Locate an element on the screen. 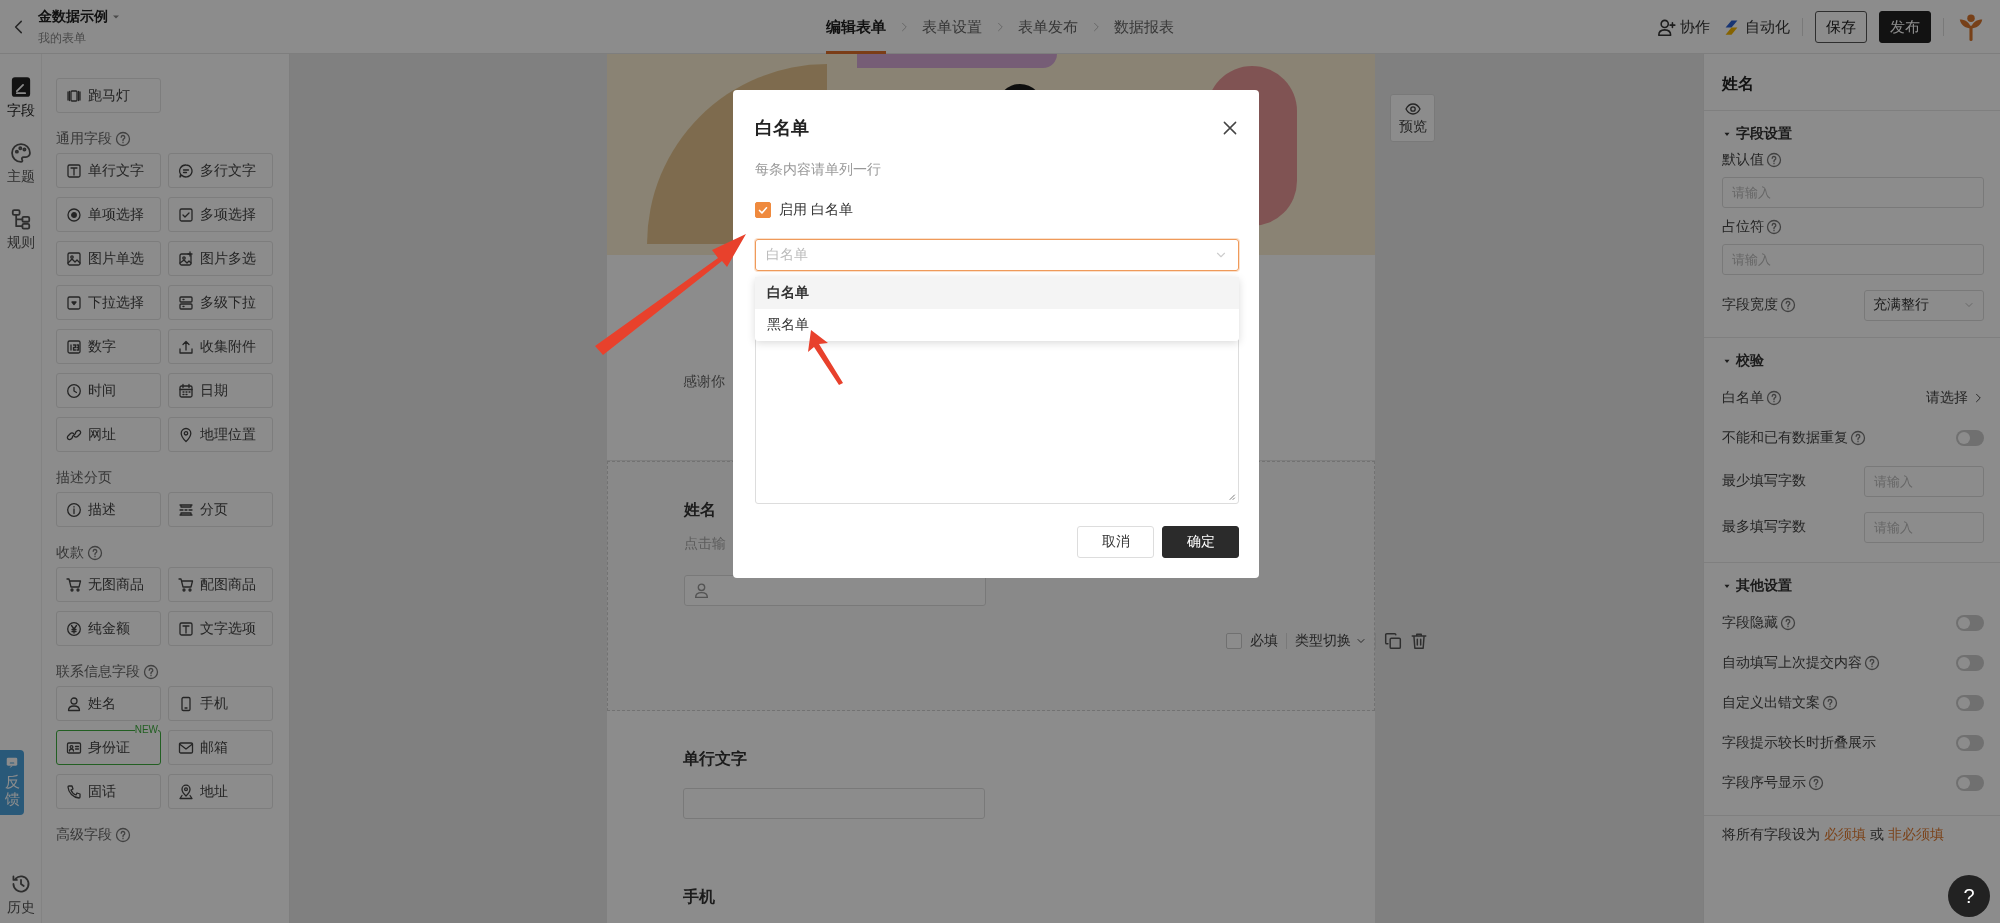 The width and height of the screenshot is (2000, 923). field-type-card: 跑马灯 is located at coordinates (108, 95).